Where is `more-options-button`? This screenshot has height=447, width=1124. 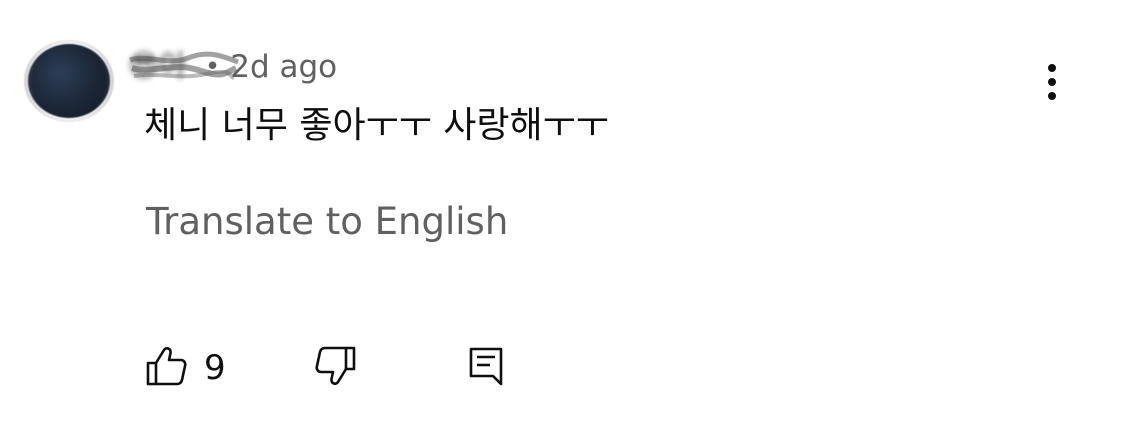
more-options-button is located at coordinates (1052, 82).